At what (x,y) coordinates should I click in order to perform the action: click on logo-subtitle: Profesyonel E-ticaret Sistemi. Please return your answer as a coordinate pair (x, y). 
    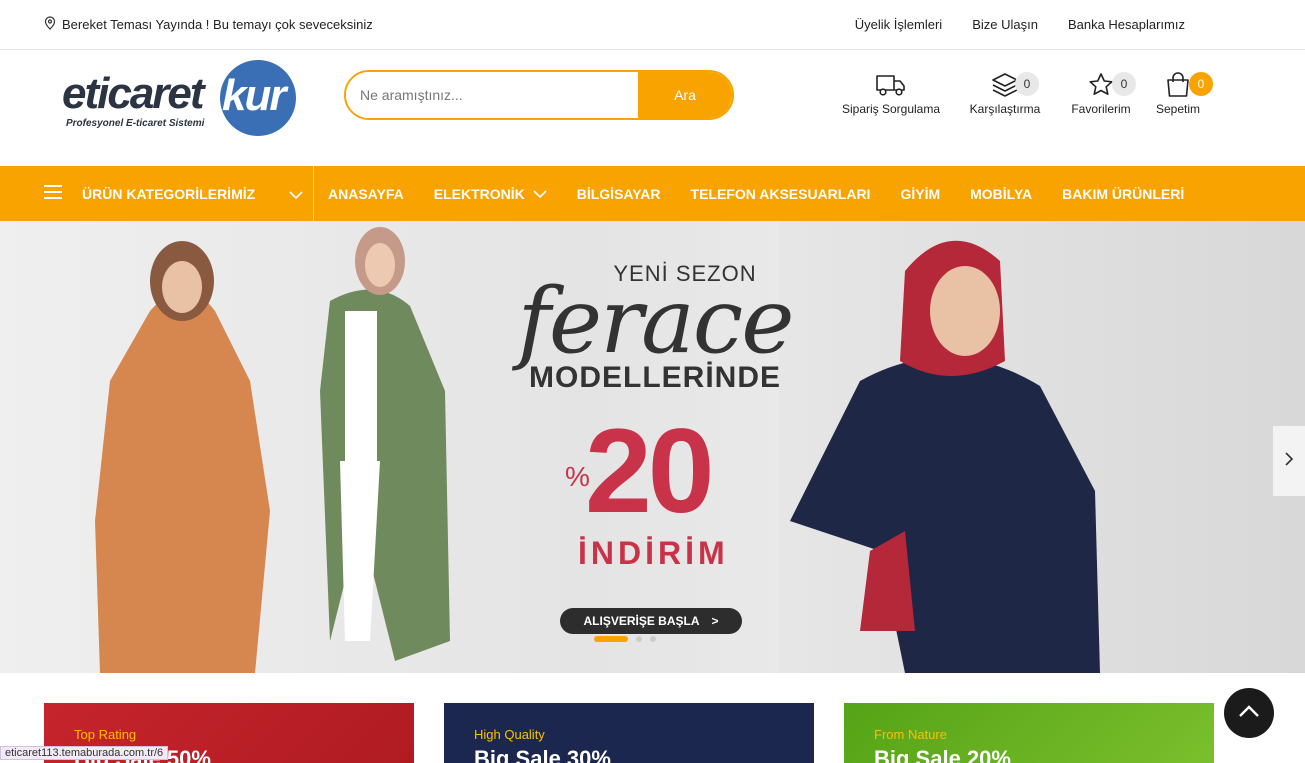
    Looking at the image, I should click on (135, 123).